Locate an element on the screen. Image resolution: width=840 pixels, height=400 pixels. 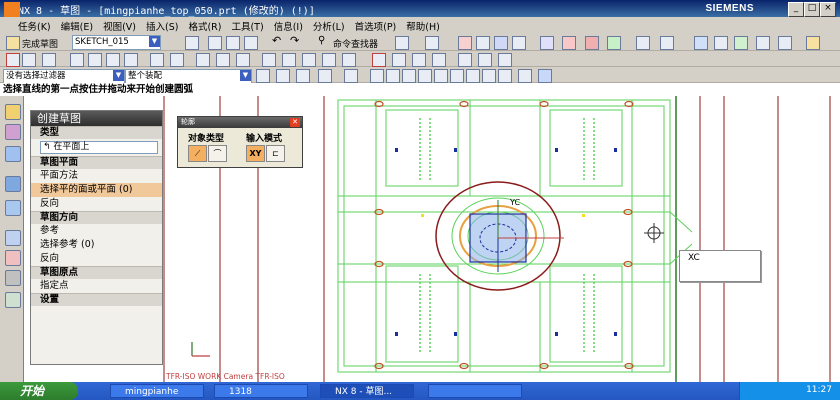
redo-icon: ↷ is located at coordinates (296, 41).